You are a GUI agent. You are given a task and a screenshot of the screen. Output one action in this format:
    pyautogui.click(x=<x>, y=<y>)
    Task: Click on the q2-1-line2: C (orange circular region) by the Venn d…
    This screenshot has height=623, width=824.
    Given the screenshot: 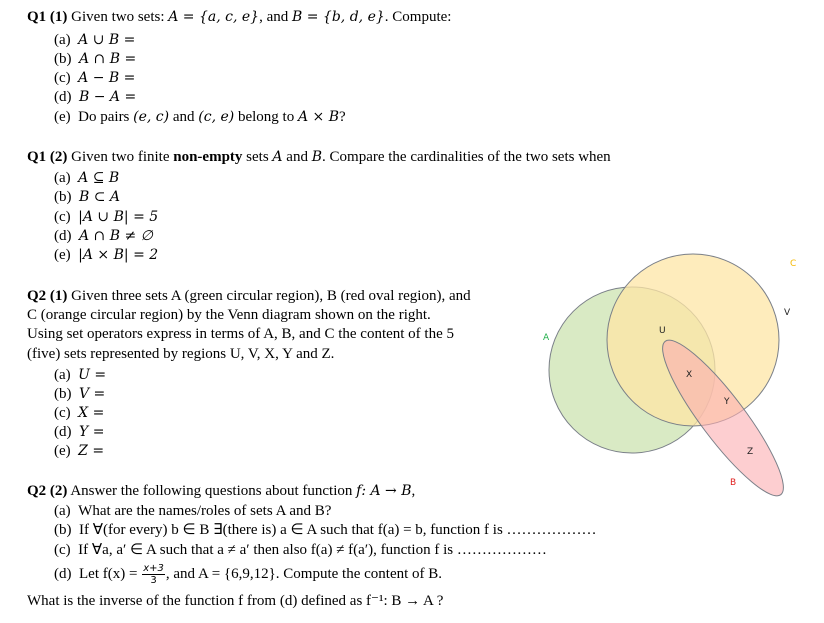 What is the action you would take?
    pyautogui.click(x=229, y=315)
    